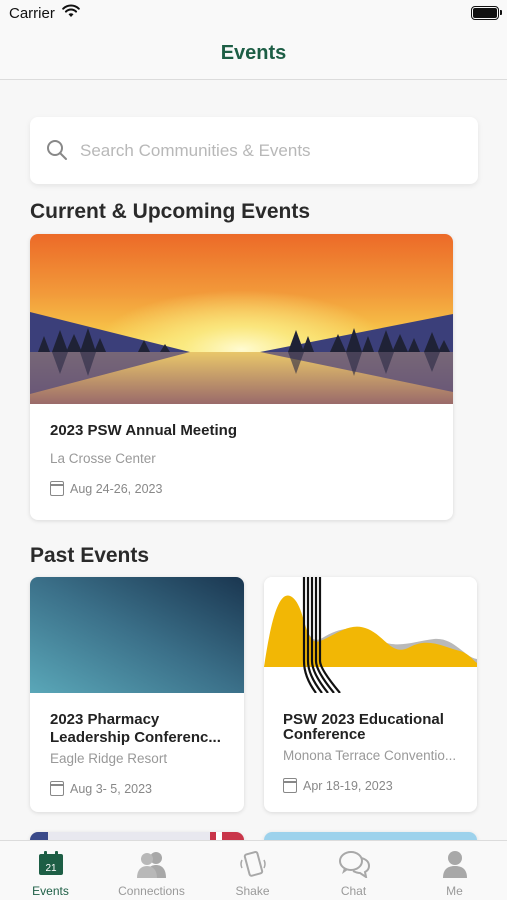 The height and width of the screenshot is (900, 507). What do you see at coordinates (50, 891) in the screenshot?
I see `tab-label: Events` at bounding box center [50, 891].